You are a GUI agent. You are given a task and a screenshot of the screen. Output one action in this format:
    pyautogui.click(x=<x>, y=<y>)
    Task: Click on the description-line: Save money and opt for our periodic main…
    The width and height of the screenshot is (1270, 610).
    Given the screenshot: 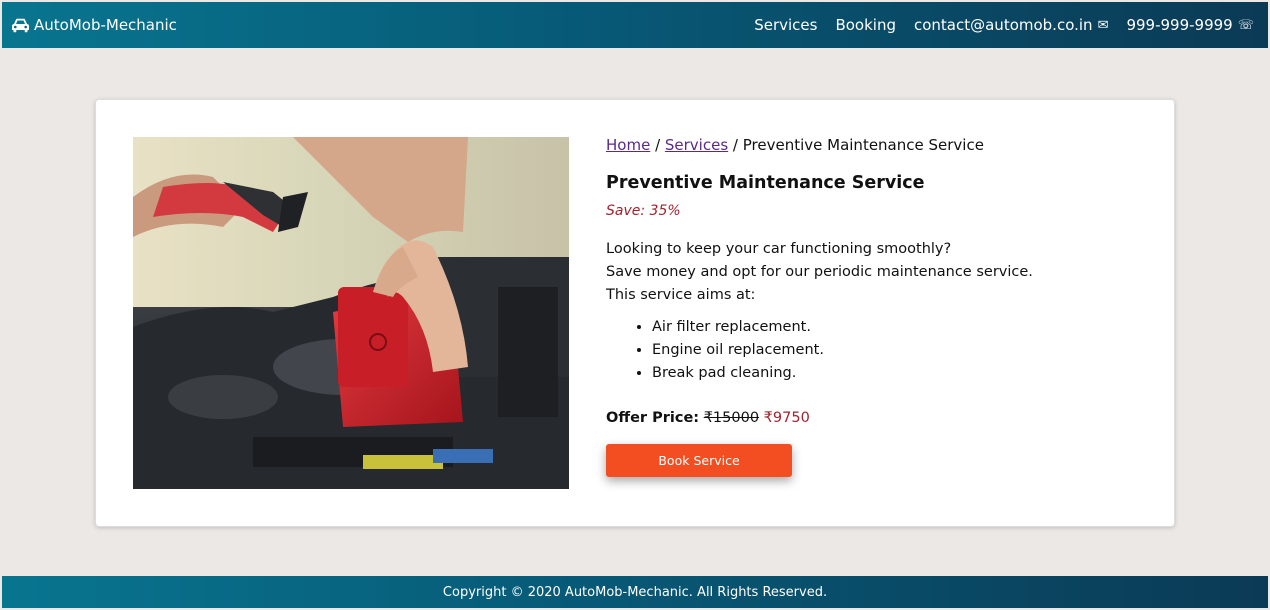 What is the action you would take?
    pyautogui.click(x=819, y=272)
    